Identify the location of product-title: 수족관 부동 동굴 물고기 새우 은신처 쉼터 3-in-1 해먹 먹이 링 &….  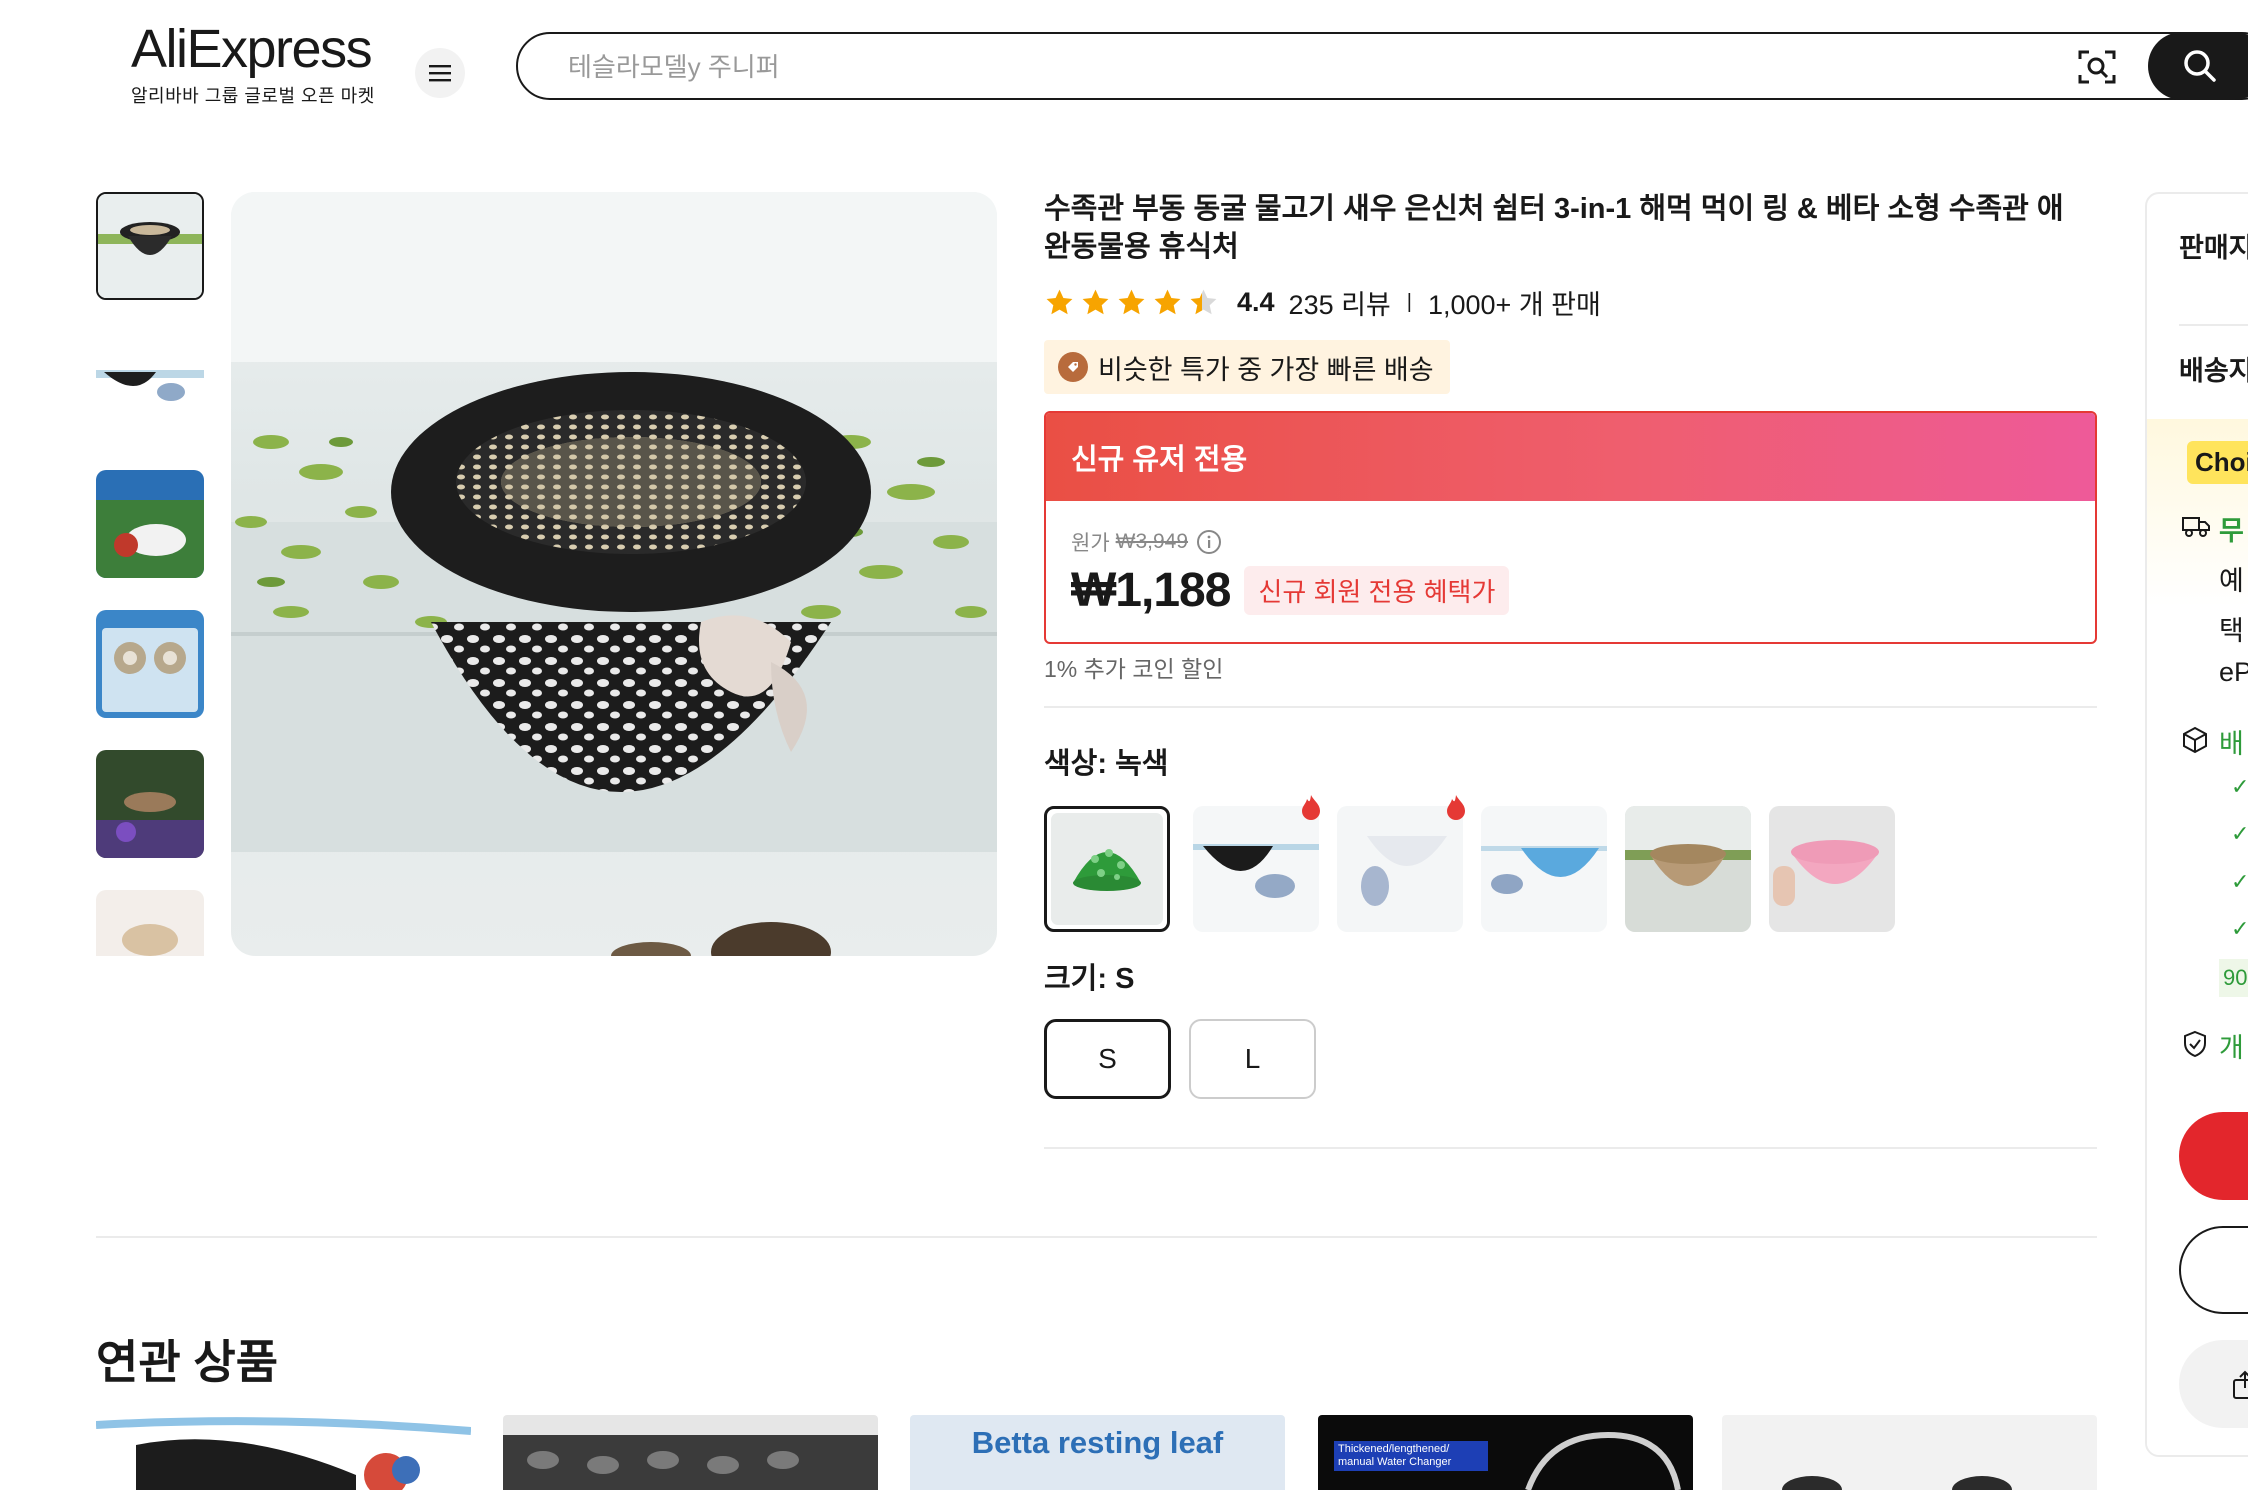
(1554, 228).